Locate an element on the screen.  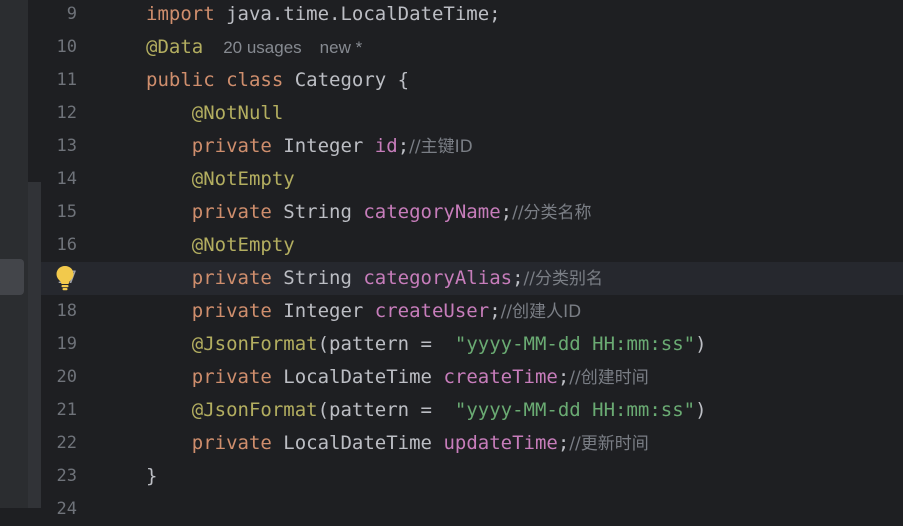
comment: //主键ID is located at coordinates (441, 147).